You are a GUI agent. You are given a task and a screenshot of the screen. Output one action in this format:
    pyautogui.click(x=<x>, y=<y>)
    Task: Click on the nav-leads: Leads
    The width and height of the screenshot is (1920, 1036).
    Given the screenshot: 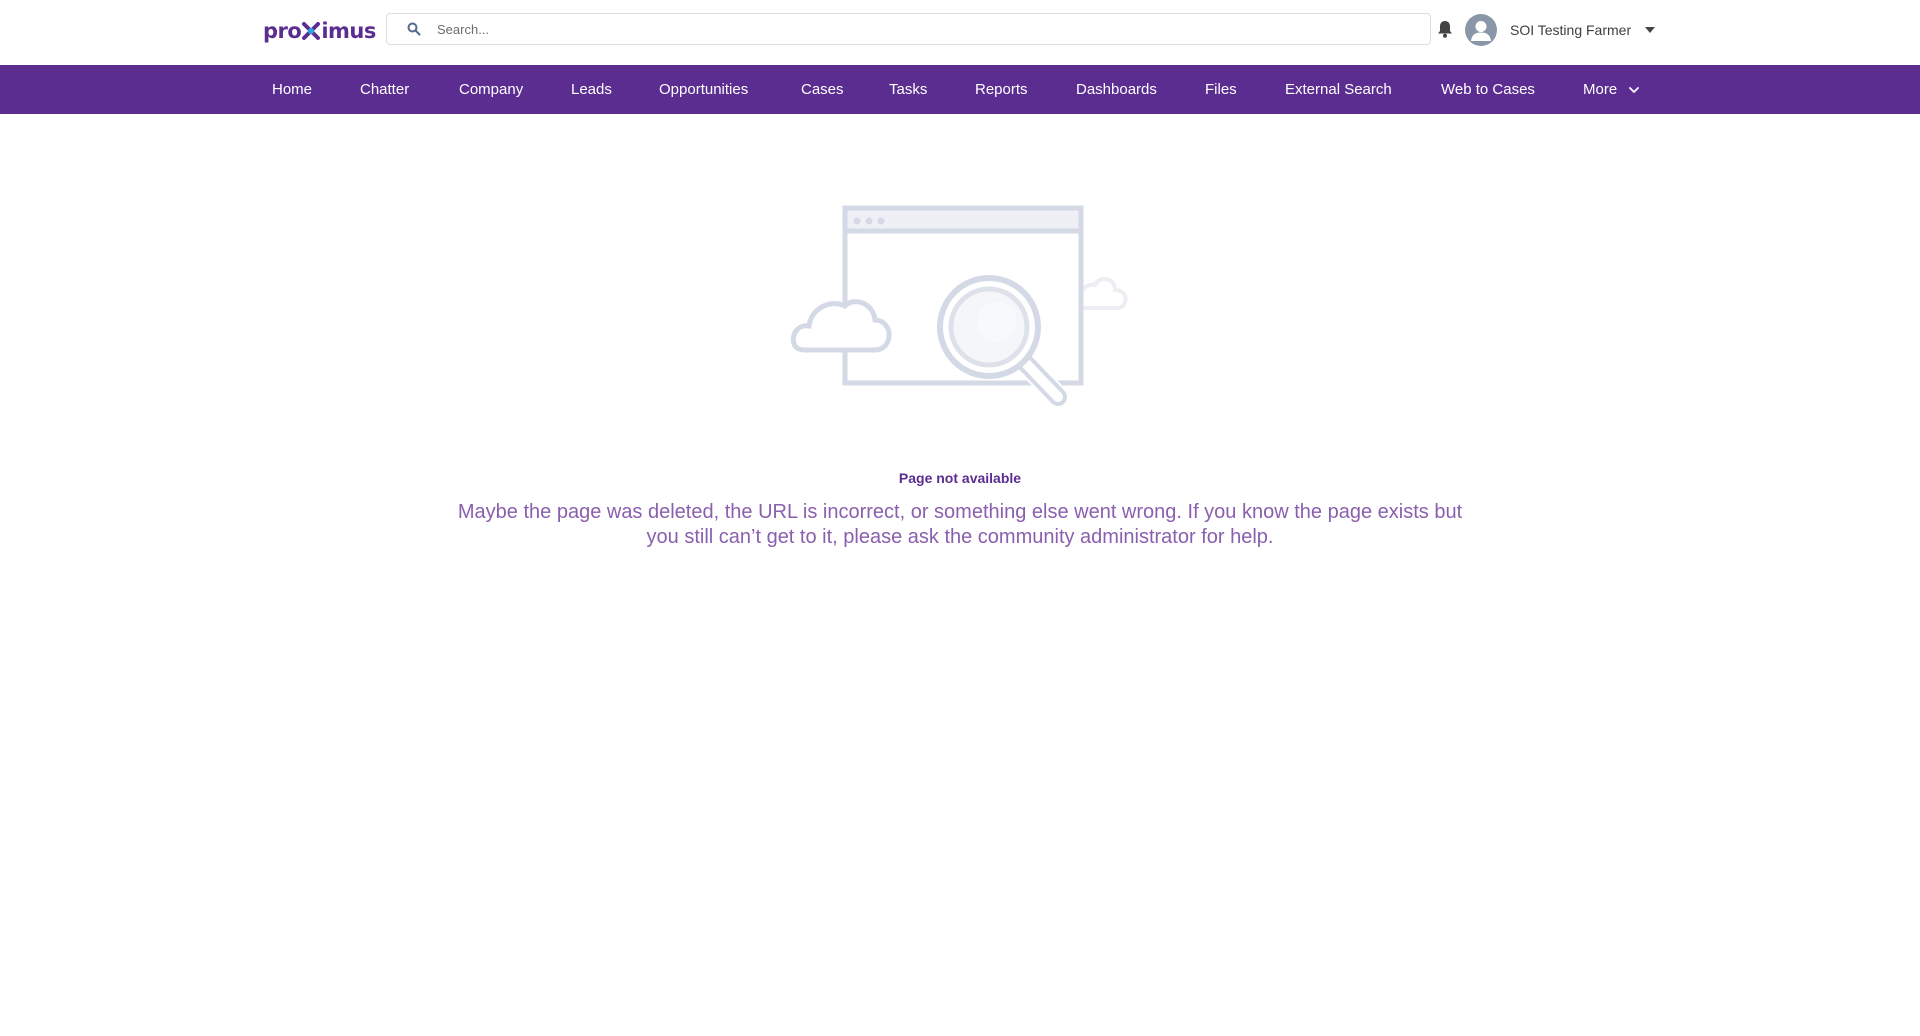 What is the action you would take?
    pyautogui.click(x=591, y=89)
    